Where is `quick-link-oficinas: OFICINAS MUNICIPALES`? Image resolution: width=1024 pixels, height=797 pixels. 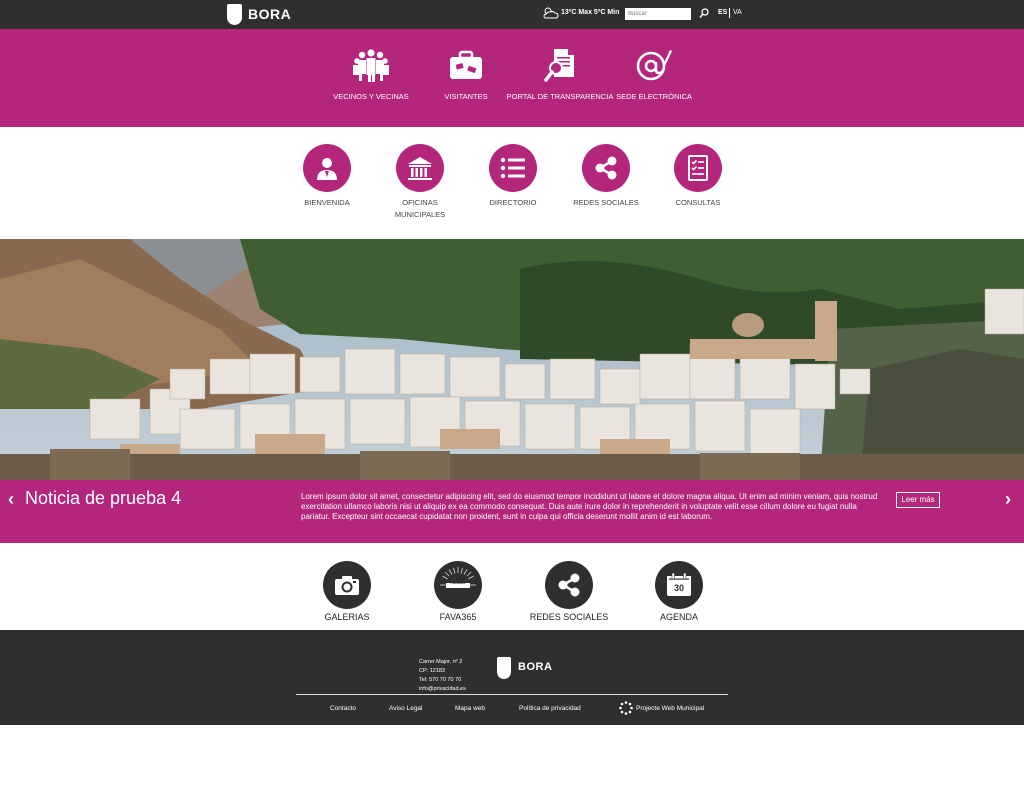
quick-link-oficinas: OFICINAS MUNICIPALES is located at coordinates (420, 182).